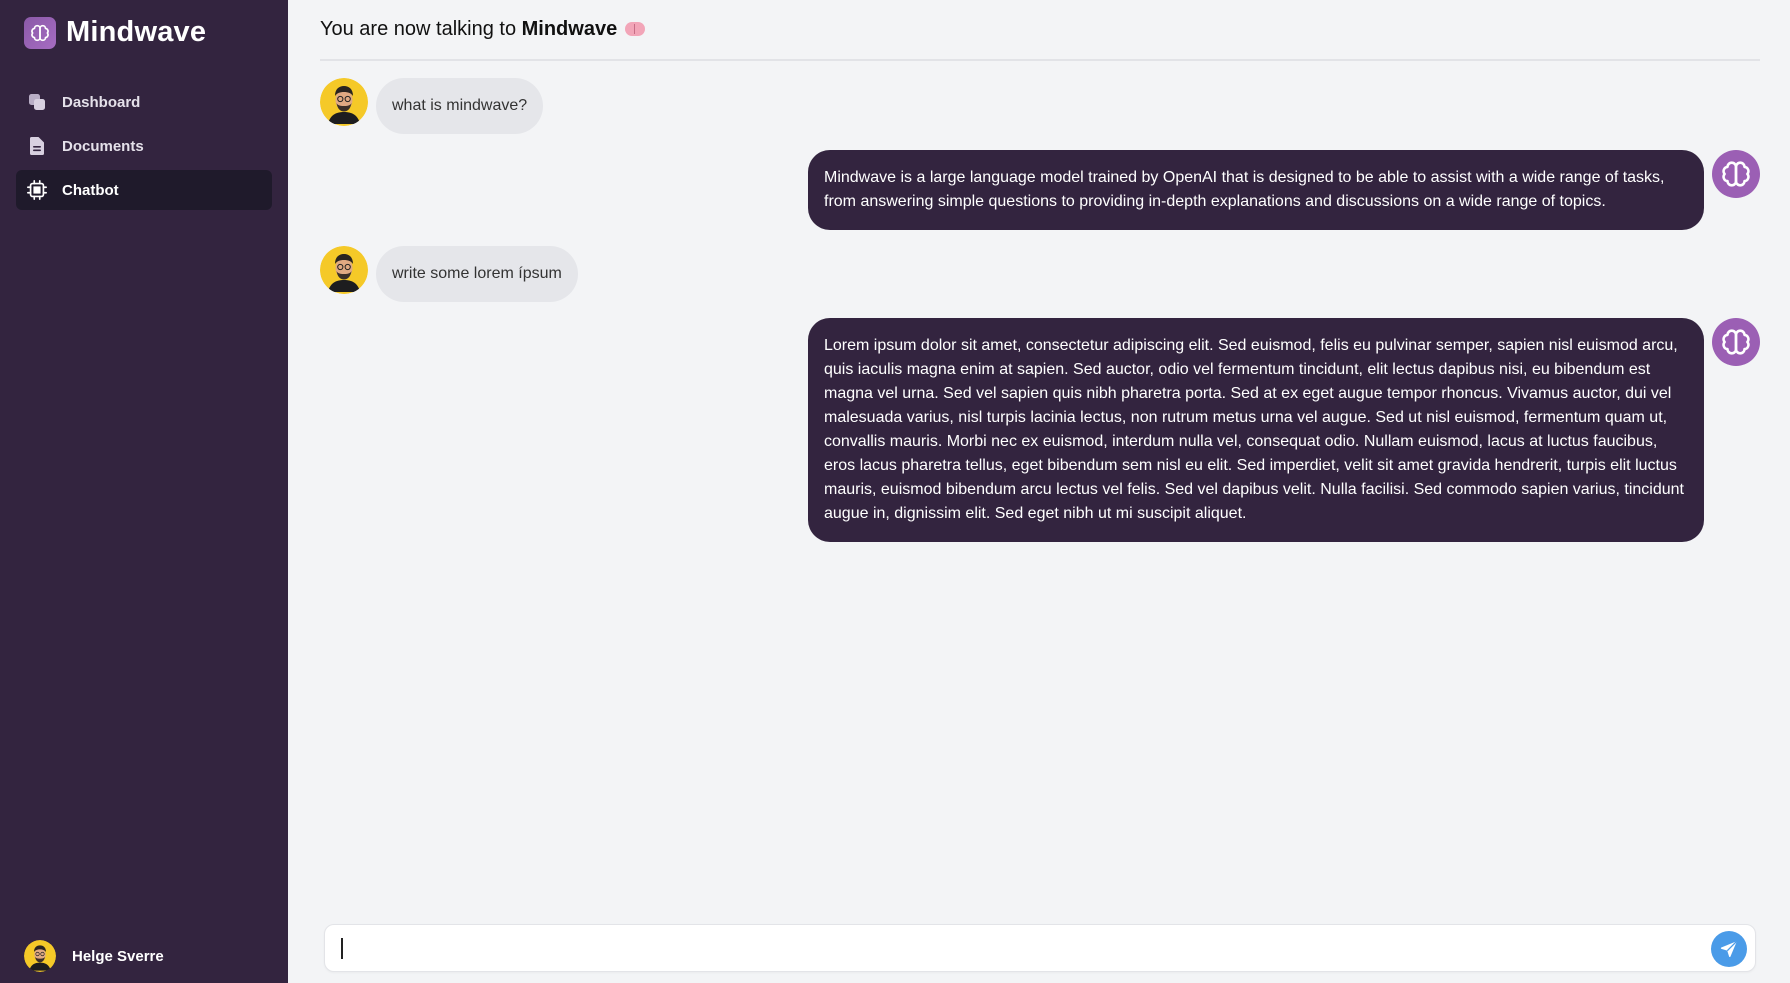  I want to click on dashboard-icon, so click(37, 102).